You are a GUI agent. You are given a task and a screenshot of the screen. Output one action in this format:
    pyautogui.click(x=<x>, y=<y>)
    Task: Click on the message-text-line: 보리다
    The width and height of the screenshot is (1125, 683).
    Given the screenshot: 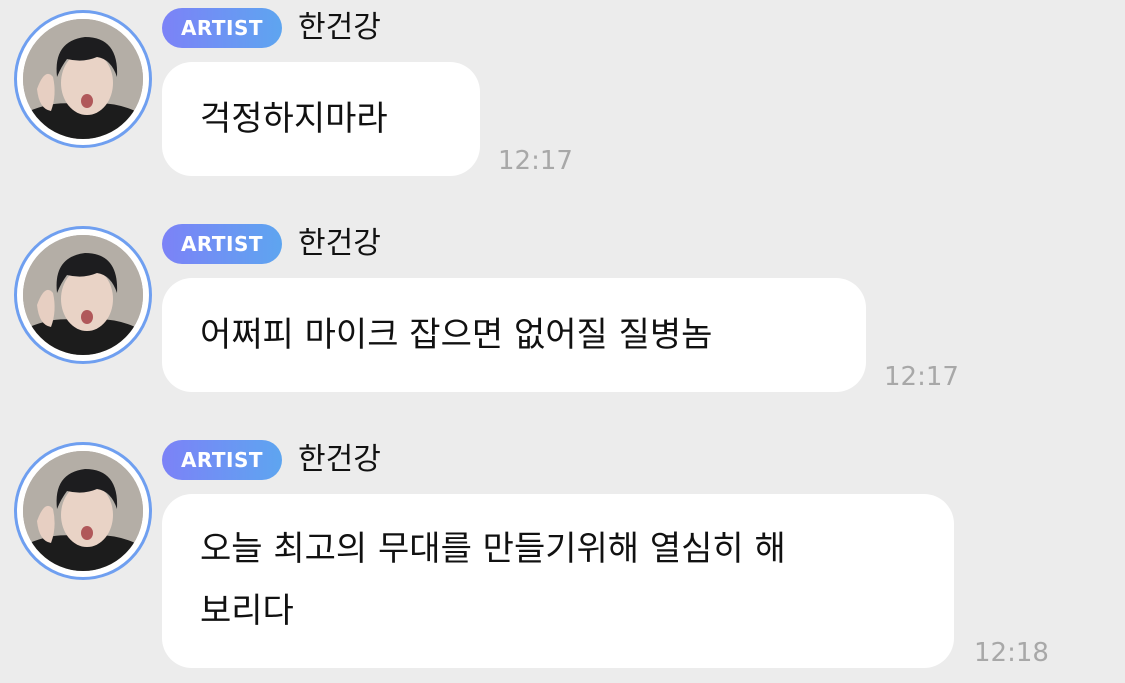 What is the action you would take?
    pyautogui.click(x=247, y=611)
    